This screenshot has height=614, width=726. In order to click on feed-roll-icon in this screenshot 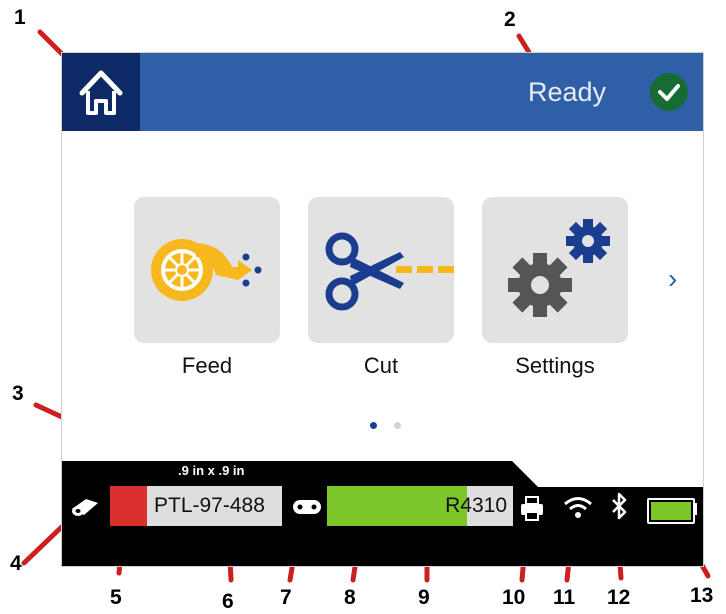, I will do `click(206, 270)`.